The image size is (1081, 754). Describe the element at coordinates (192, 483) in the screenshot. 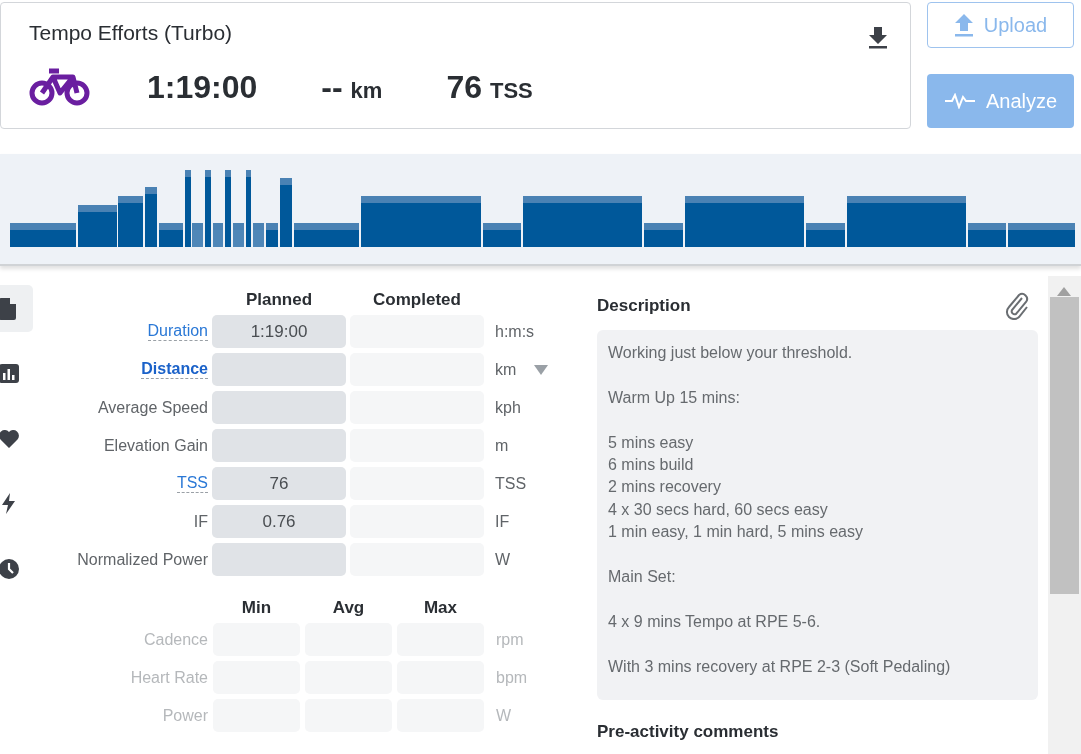

I see `field-label: TSS` at that location.